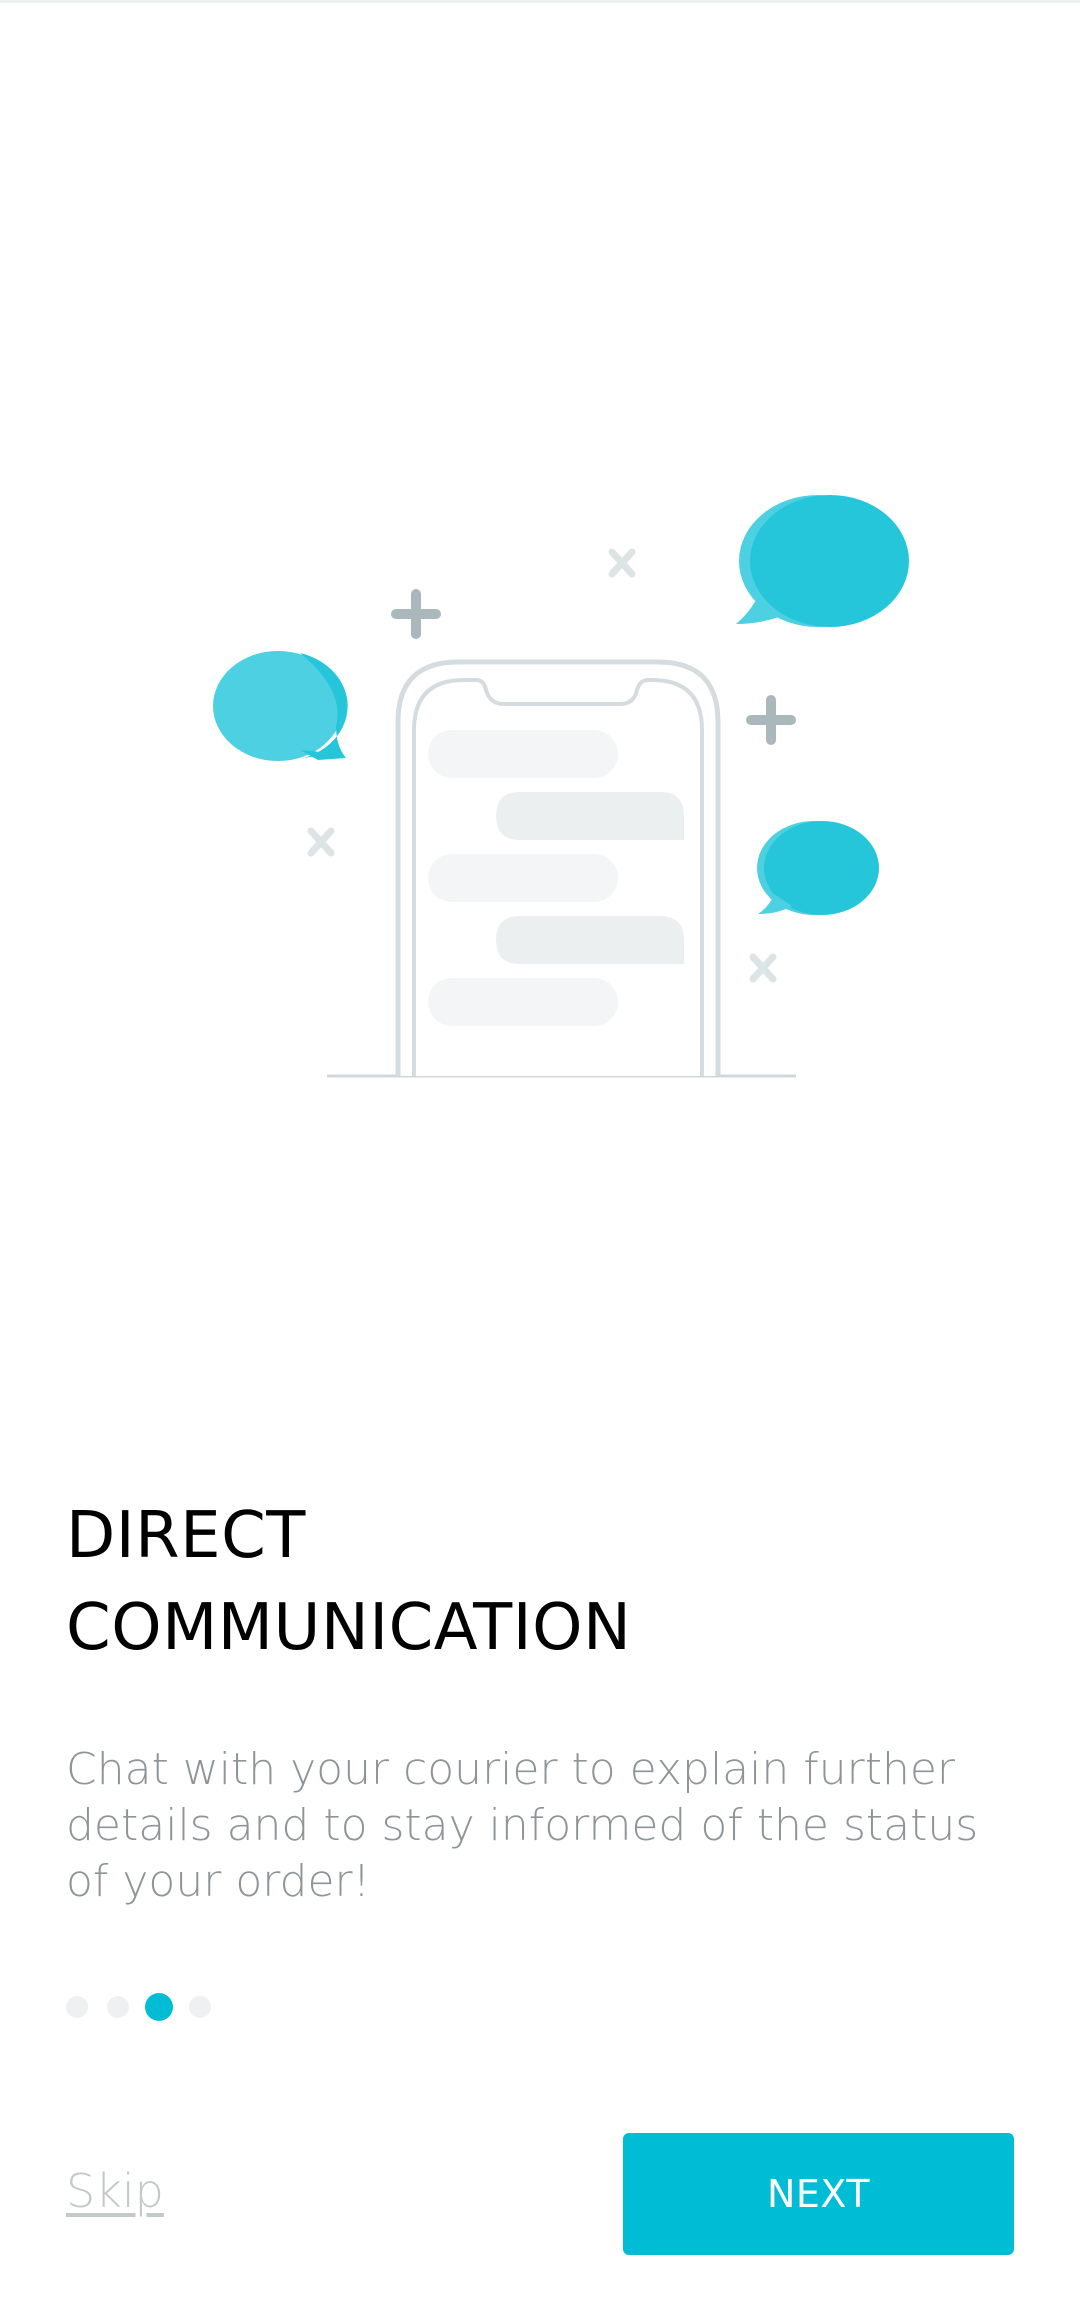 Image resolution: width=1080 pixels, height=2300 pixels. What do you see at coordinates (818, 2194) in the screenshot?
I see `next-button: NEXT` at bounding box center [818, 2194].